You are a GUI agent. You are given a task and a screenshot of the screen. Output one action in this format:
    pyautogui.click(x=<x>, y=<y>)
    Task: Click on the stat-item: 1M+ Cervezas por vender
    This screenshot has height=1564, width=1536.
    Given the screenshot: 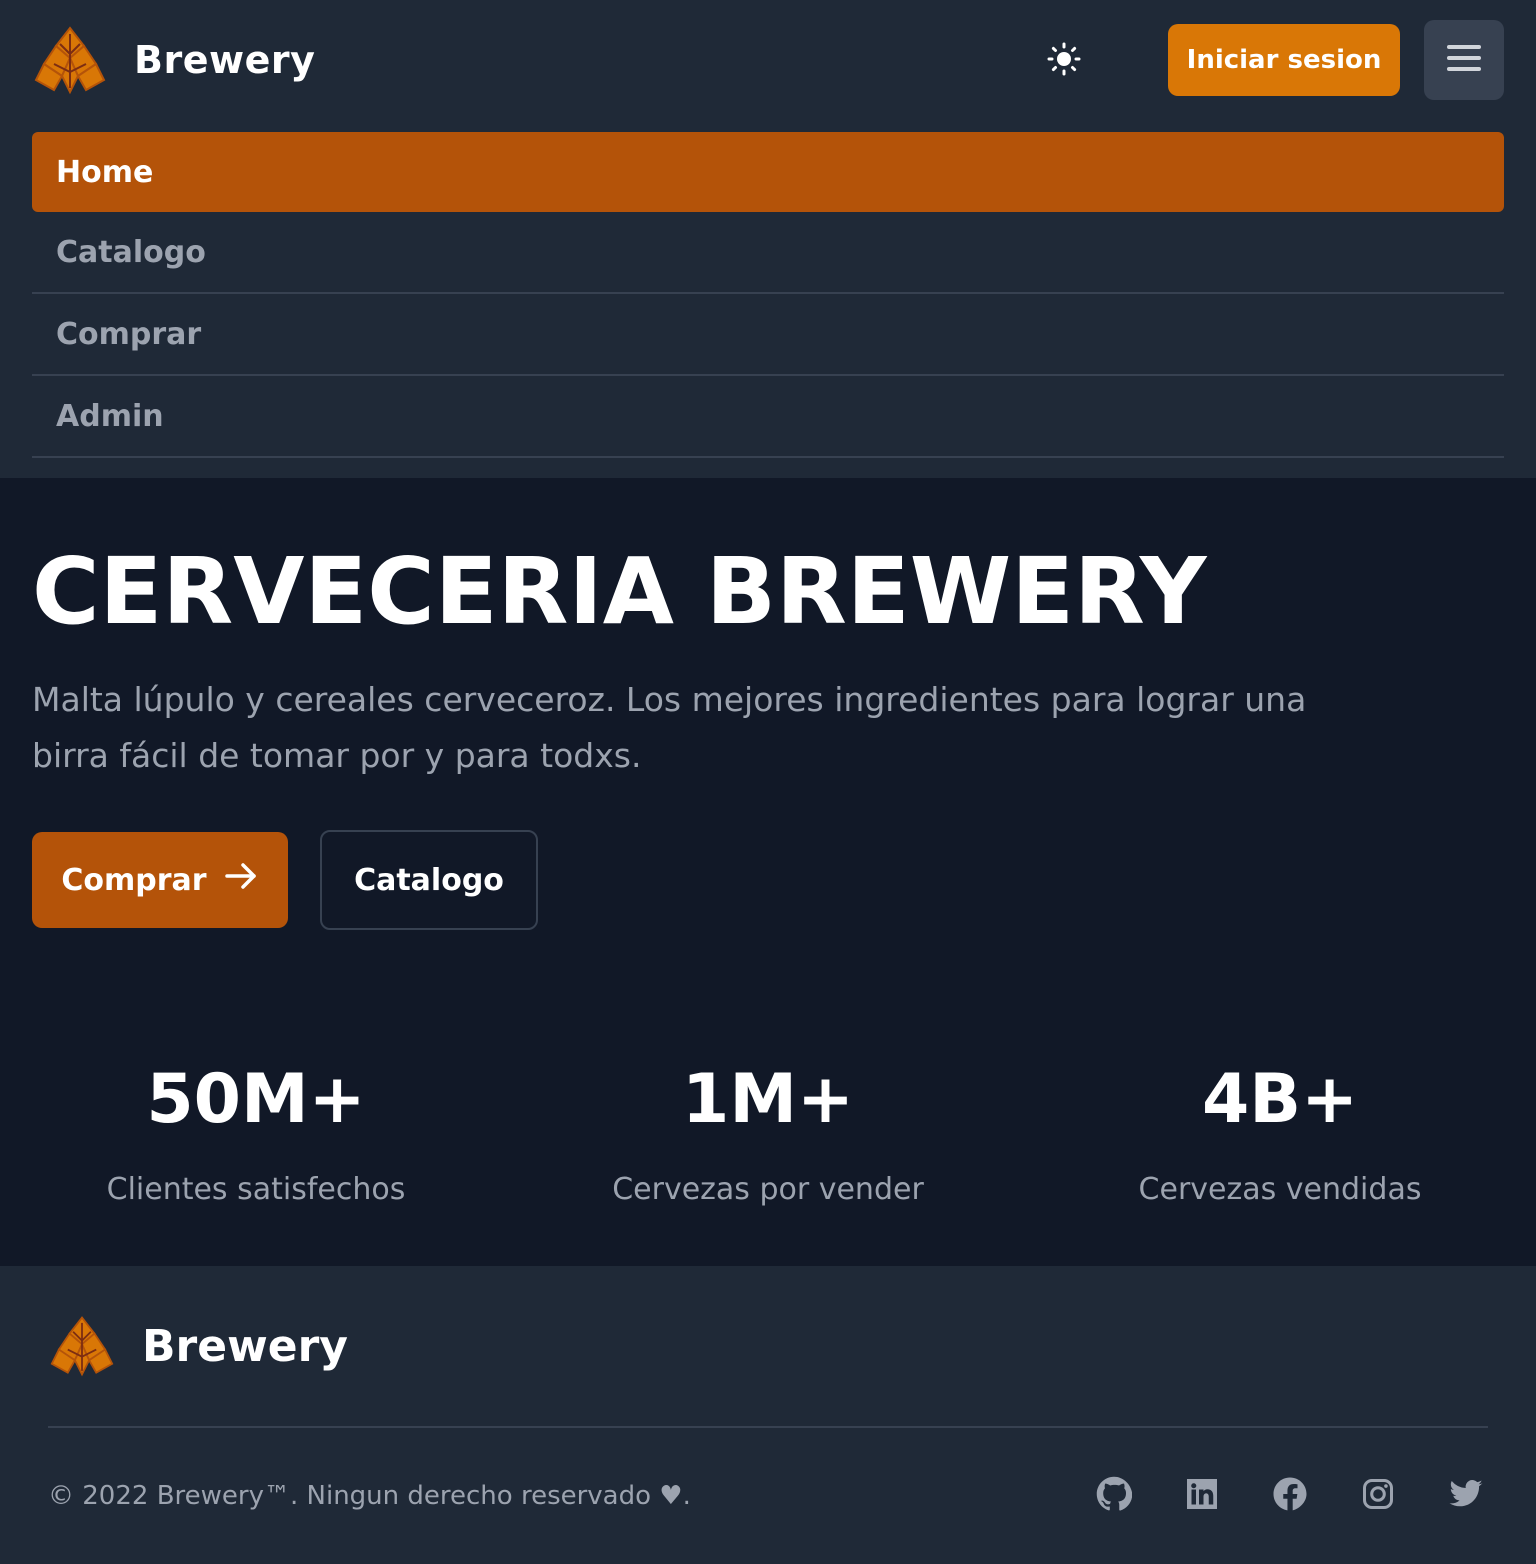 What is the action you would take?
    pyautogui.click(x=768, y=1135)
    